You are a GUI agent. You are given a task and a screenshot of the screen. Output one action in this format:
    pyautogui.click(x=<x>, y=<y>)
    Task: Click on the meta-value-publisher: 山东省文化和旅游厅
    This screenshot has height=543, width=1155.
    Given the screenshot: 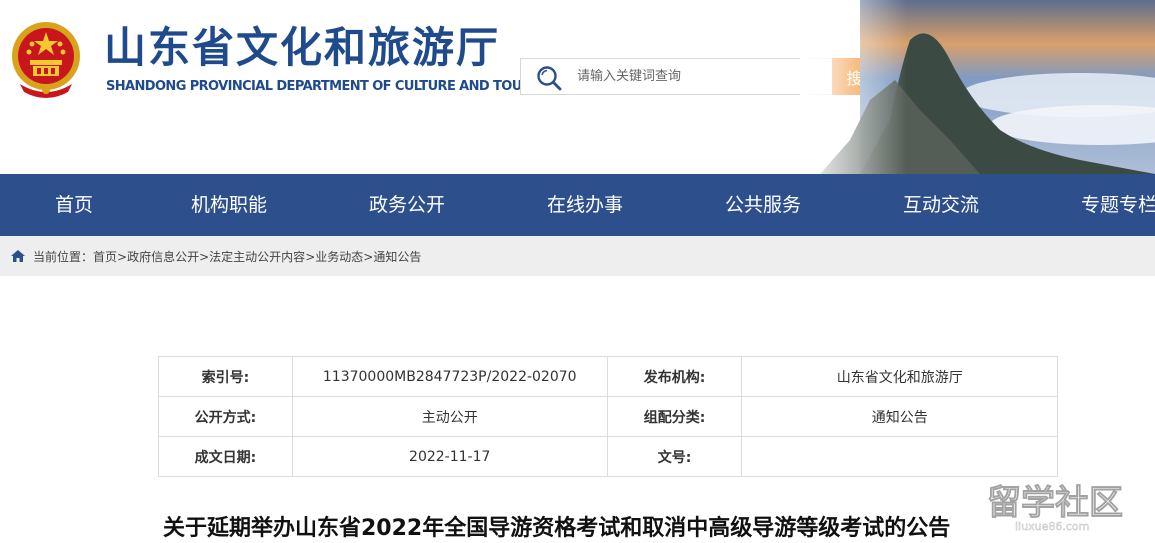 What is the action you would take?
    pyautogui.click(x=899, y=376)
    